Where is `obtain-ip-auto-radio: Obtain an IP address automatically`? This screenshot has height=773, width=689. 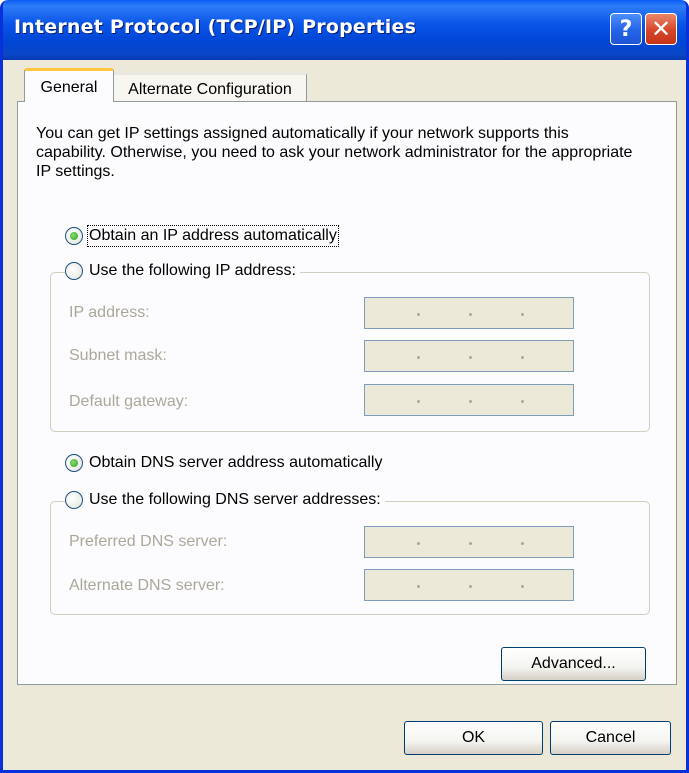 obtain-ip-auto-radio: Obtain an IP address automatically is located at coordinates (203, 236).